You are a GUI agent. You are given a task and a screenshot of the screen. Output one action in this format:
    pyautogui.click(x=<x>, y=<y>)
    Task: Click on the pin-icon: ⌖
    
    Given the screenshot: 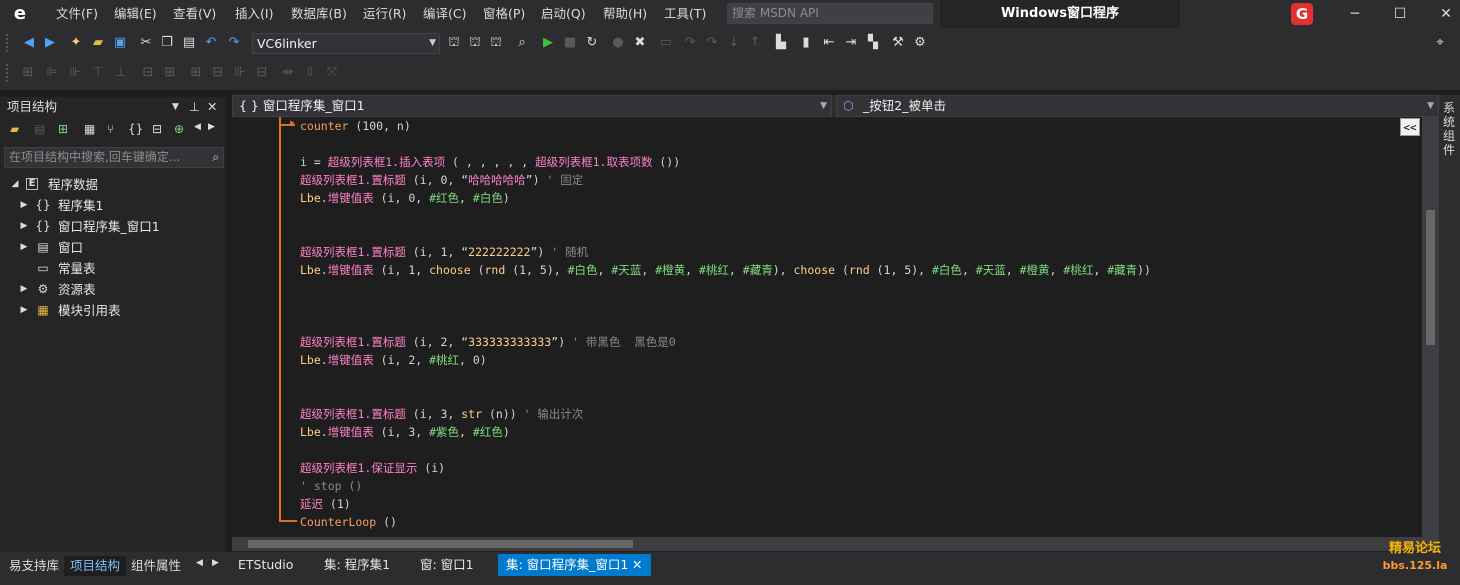 What is the action you would take?
    pyautogui.click(x=1440, y=43)
    